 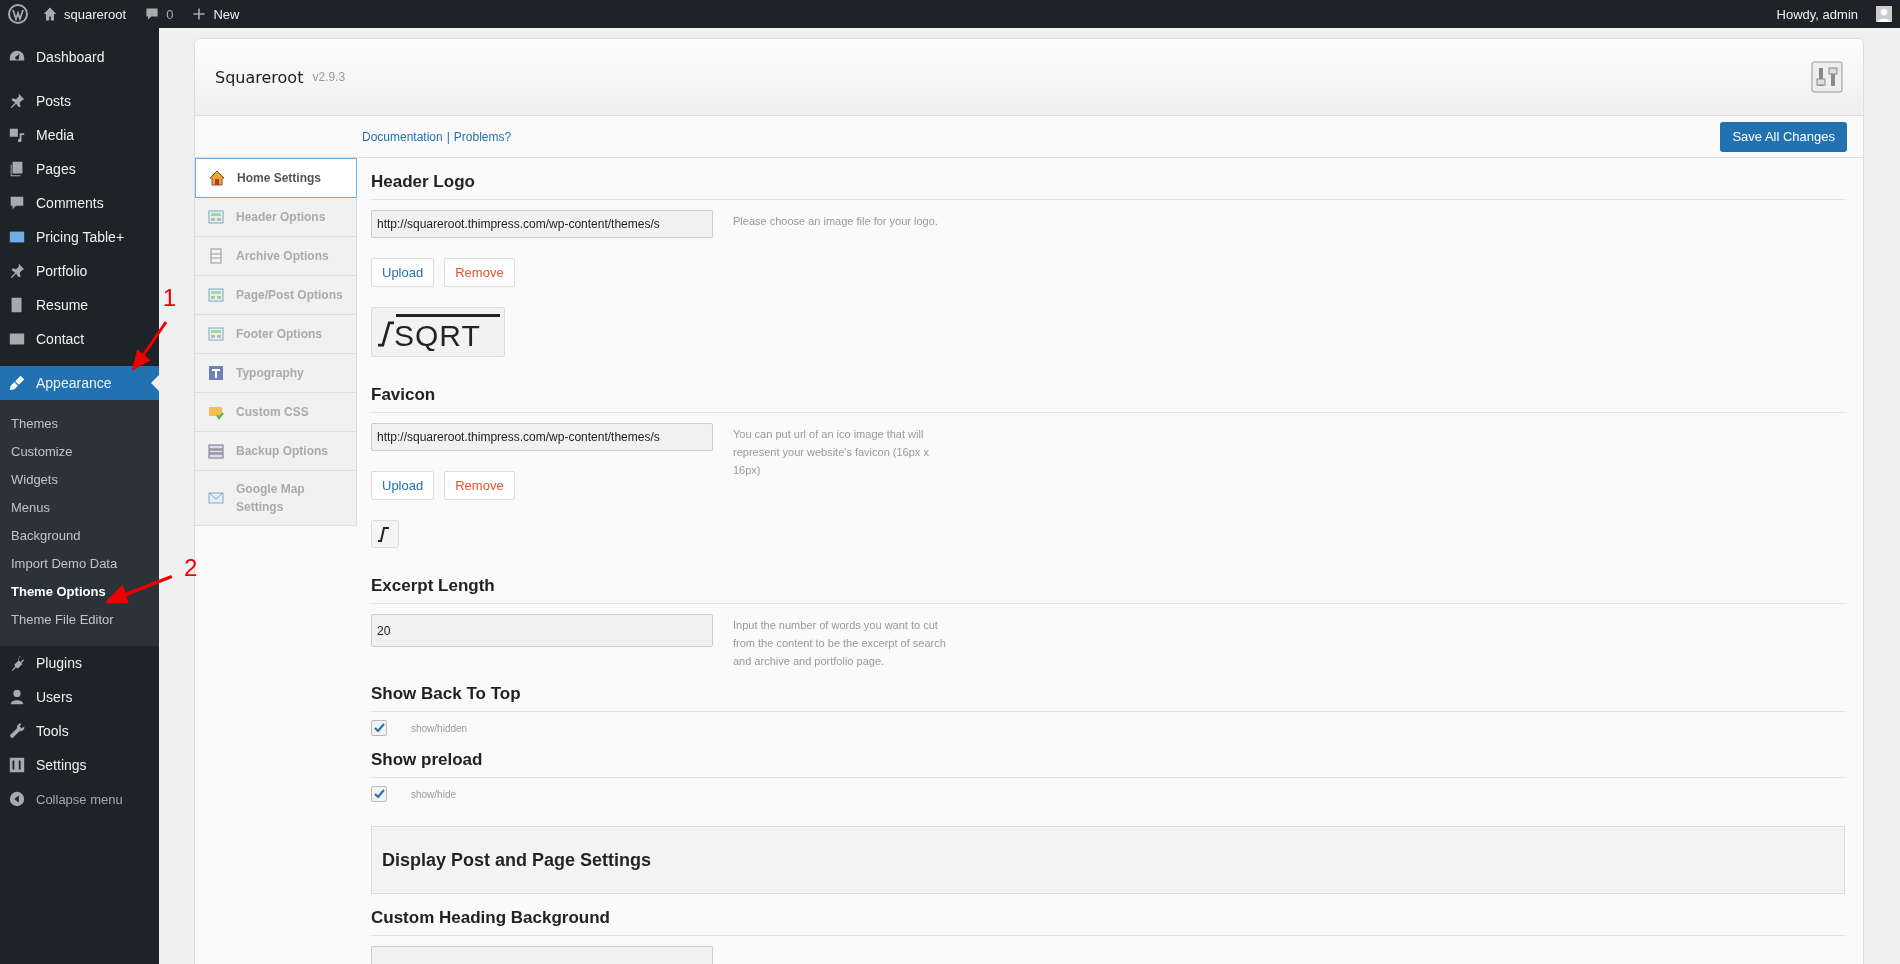 What do you see at coordinates (17, 383) in the screenshot?
I see `paintbrush-icon` at bounding box center [17, 383].